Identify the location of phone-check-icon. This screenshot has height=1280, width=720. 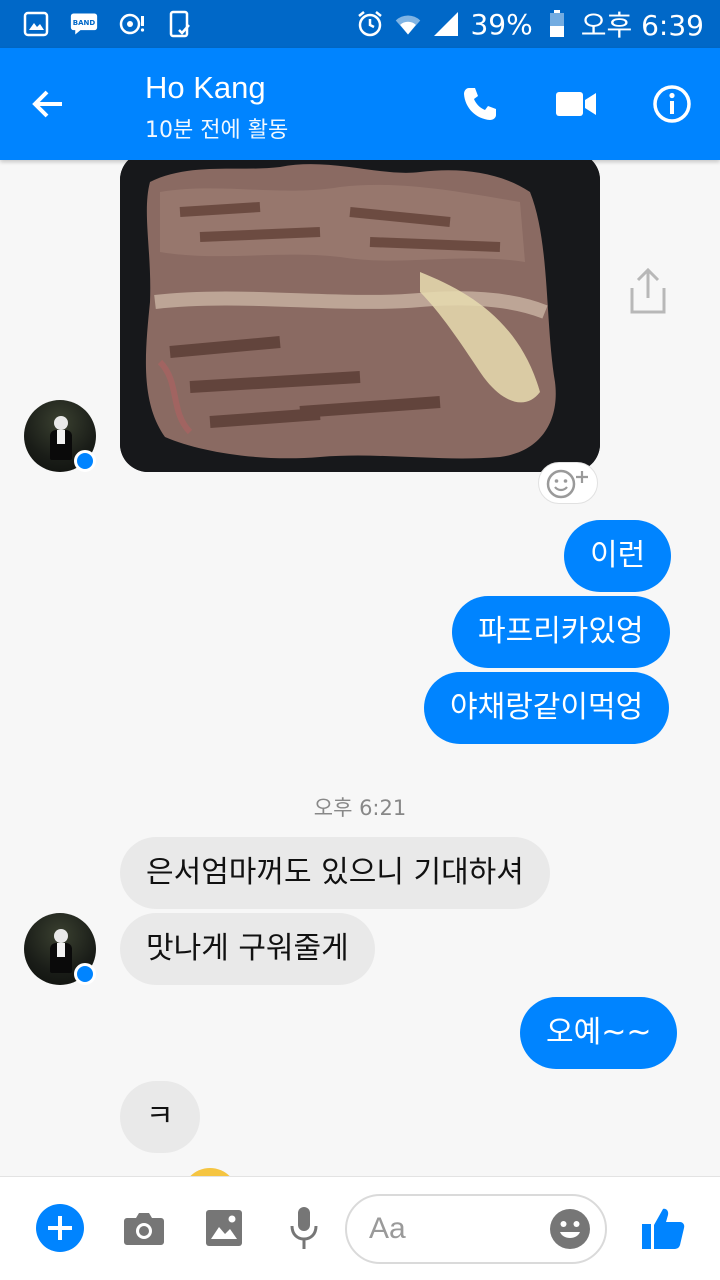
(180, 24).